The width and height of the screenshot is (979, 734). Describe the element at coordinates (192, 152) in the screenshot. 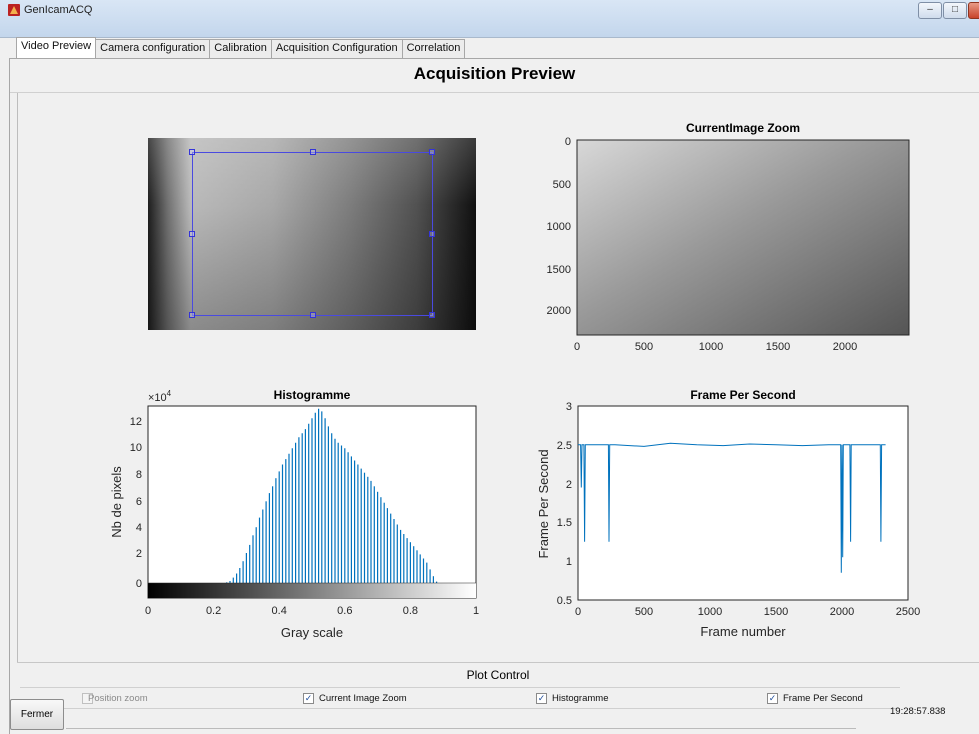

I see `roi-handle-top-left` at that location.